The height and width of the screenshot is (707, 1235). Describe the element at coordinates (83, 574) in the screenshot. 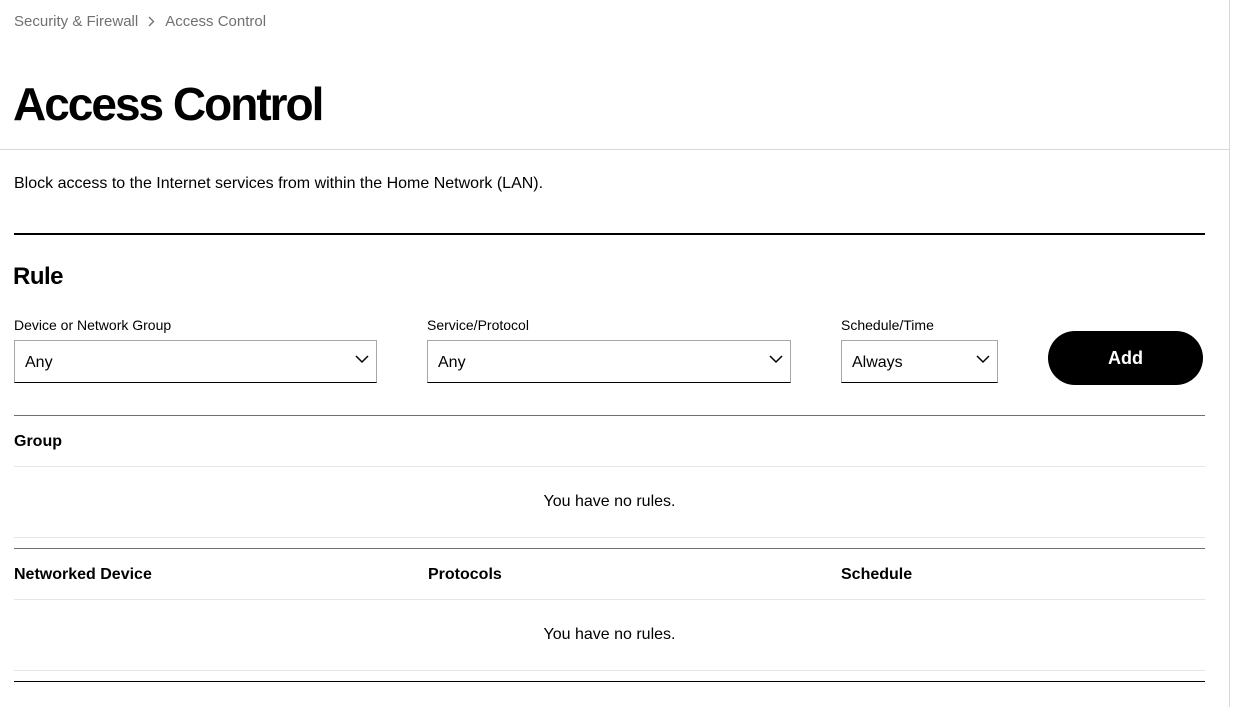

I see `networked-device-column-header: Networked Device` at that location.